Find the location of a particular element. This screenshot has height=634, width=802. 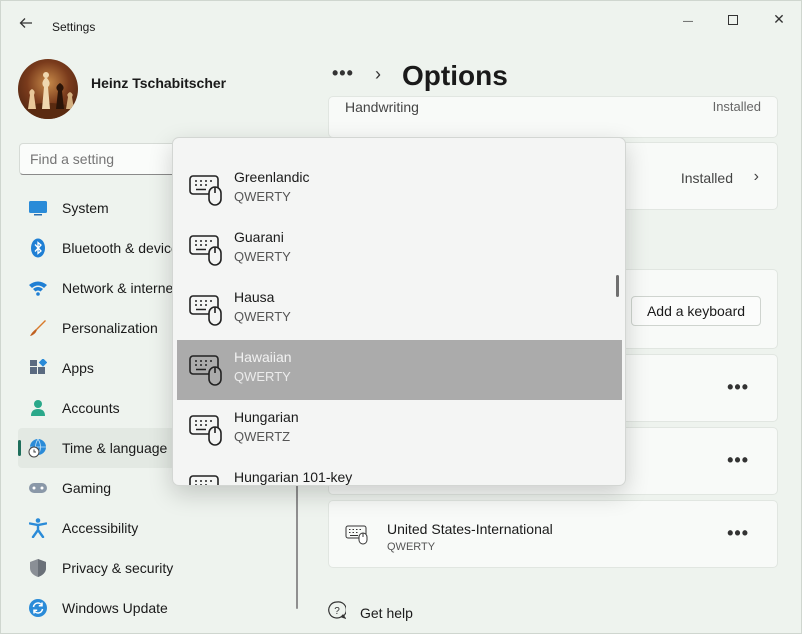

keyboard-option-layout: QWERTZ is located at coordinates (262, 436).